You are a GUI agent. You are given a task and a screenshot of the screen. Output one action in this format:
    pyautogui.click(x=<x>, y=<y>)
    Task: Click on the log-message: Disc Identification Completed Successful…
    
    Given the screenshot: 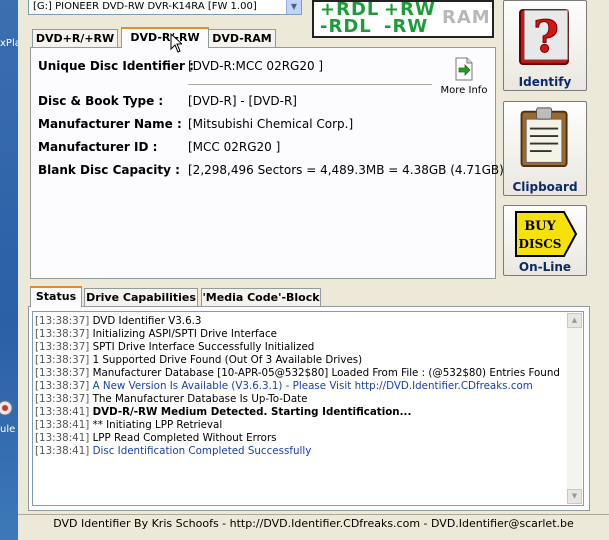 What is the action you would take?
    pyautogui.click(x=202, y=451)
    